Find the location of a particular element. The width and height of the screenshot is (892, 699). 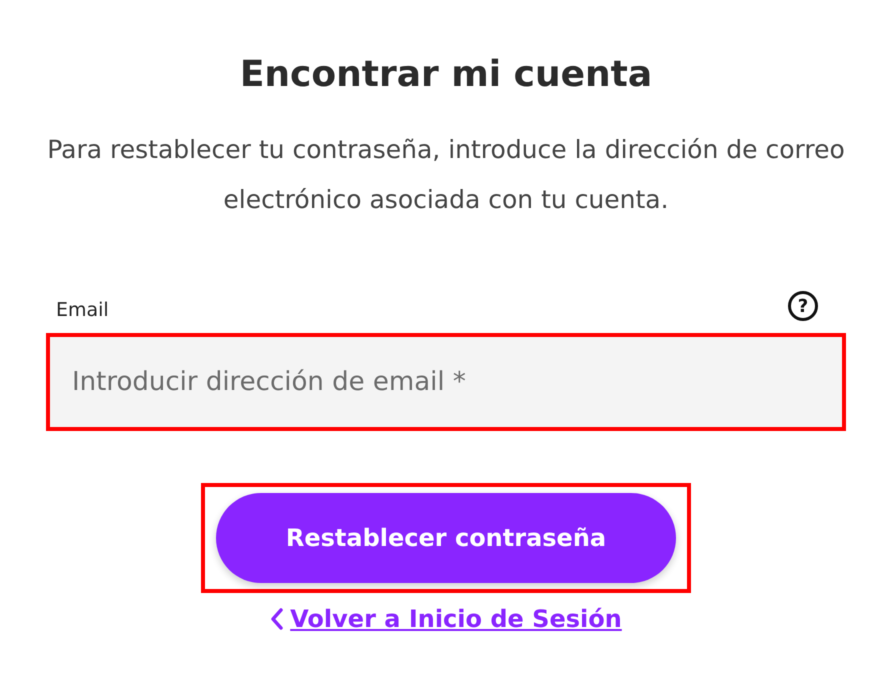

email-label: Email is located at coordinates (82, 310).